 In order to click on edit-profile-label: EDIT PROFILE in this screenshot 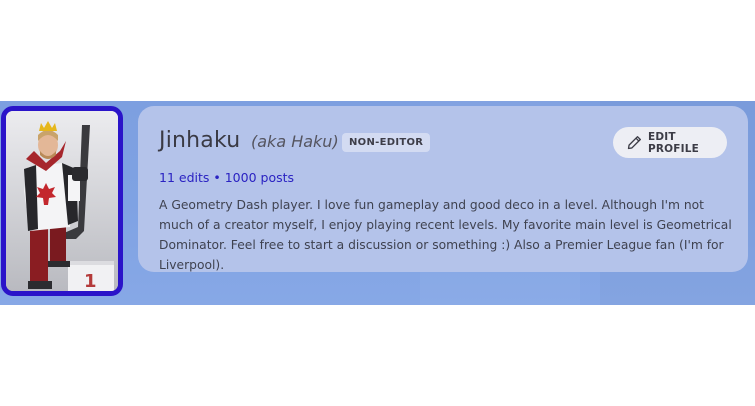, I will do `click(674, 142)`.